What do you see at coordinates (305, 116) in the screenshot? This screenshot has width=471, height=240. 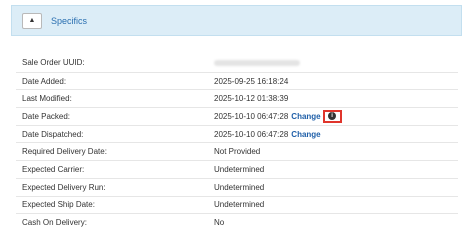 I see `date-packed-change-link: Change` at bounding box center [305, 116].